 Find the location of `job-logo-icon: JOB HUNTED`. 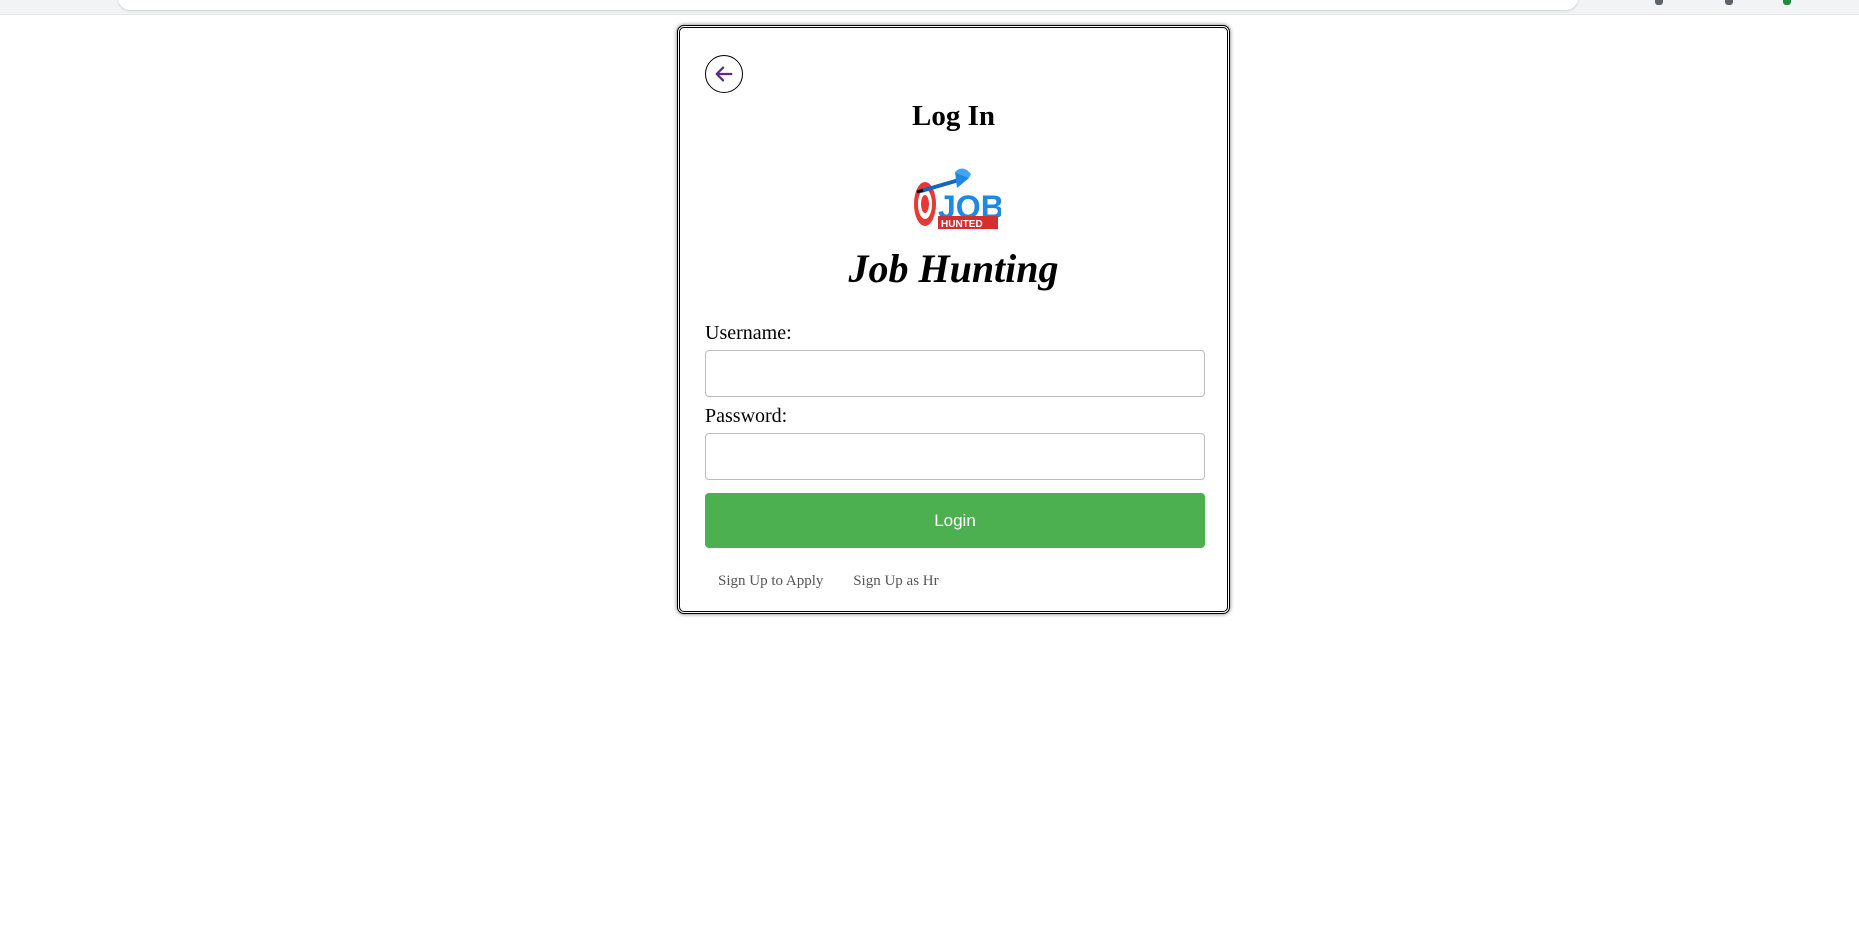

job-logo-icon: JOB HUNTED is located at coordinates (957, 199).